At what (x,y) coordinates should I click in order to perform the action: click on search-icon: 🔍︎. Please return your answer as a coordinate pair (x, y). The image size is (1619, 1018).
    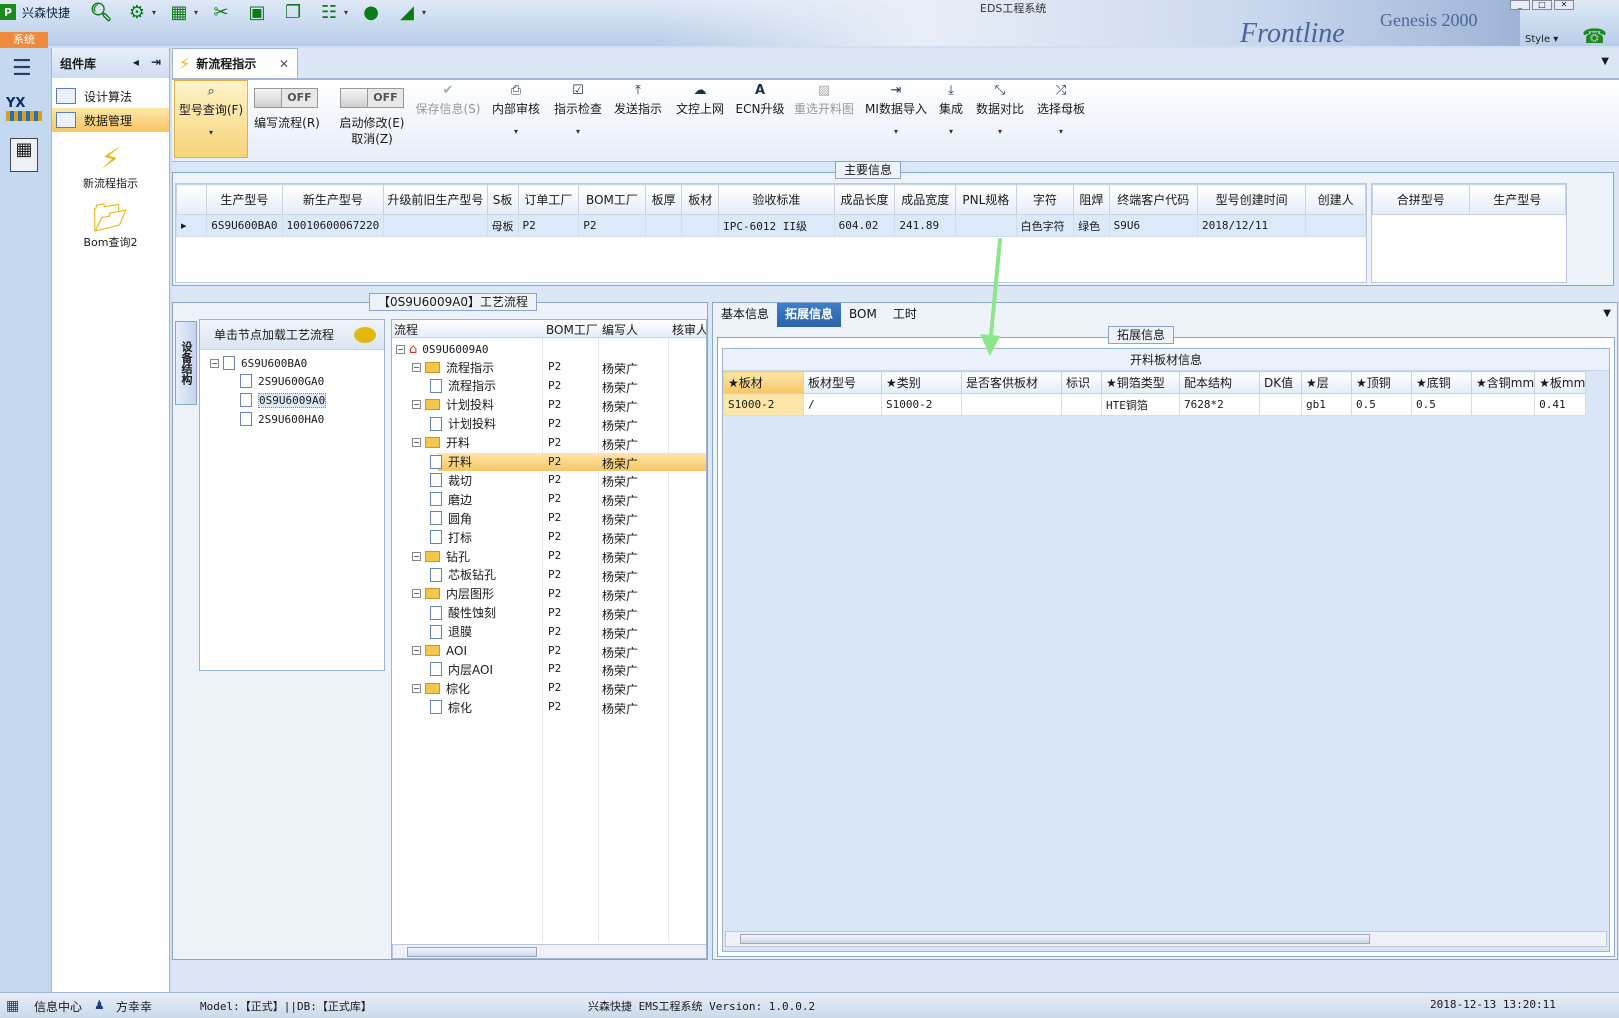
    Looking at the image, I should click on (101, 12).